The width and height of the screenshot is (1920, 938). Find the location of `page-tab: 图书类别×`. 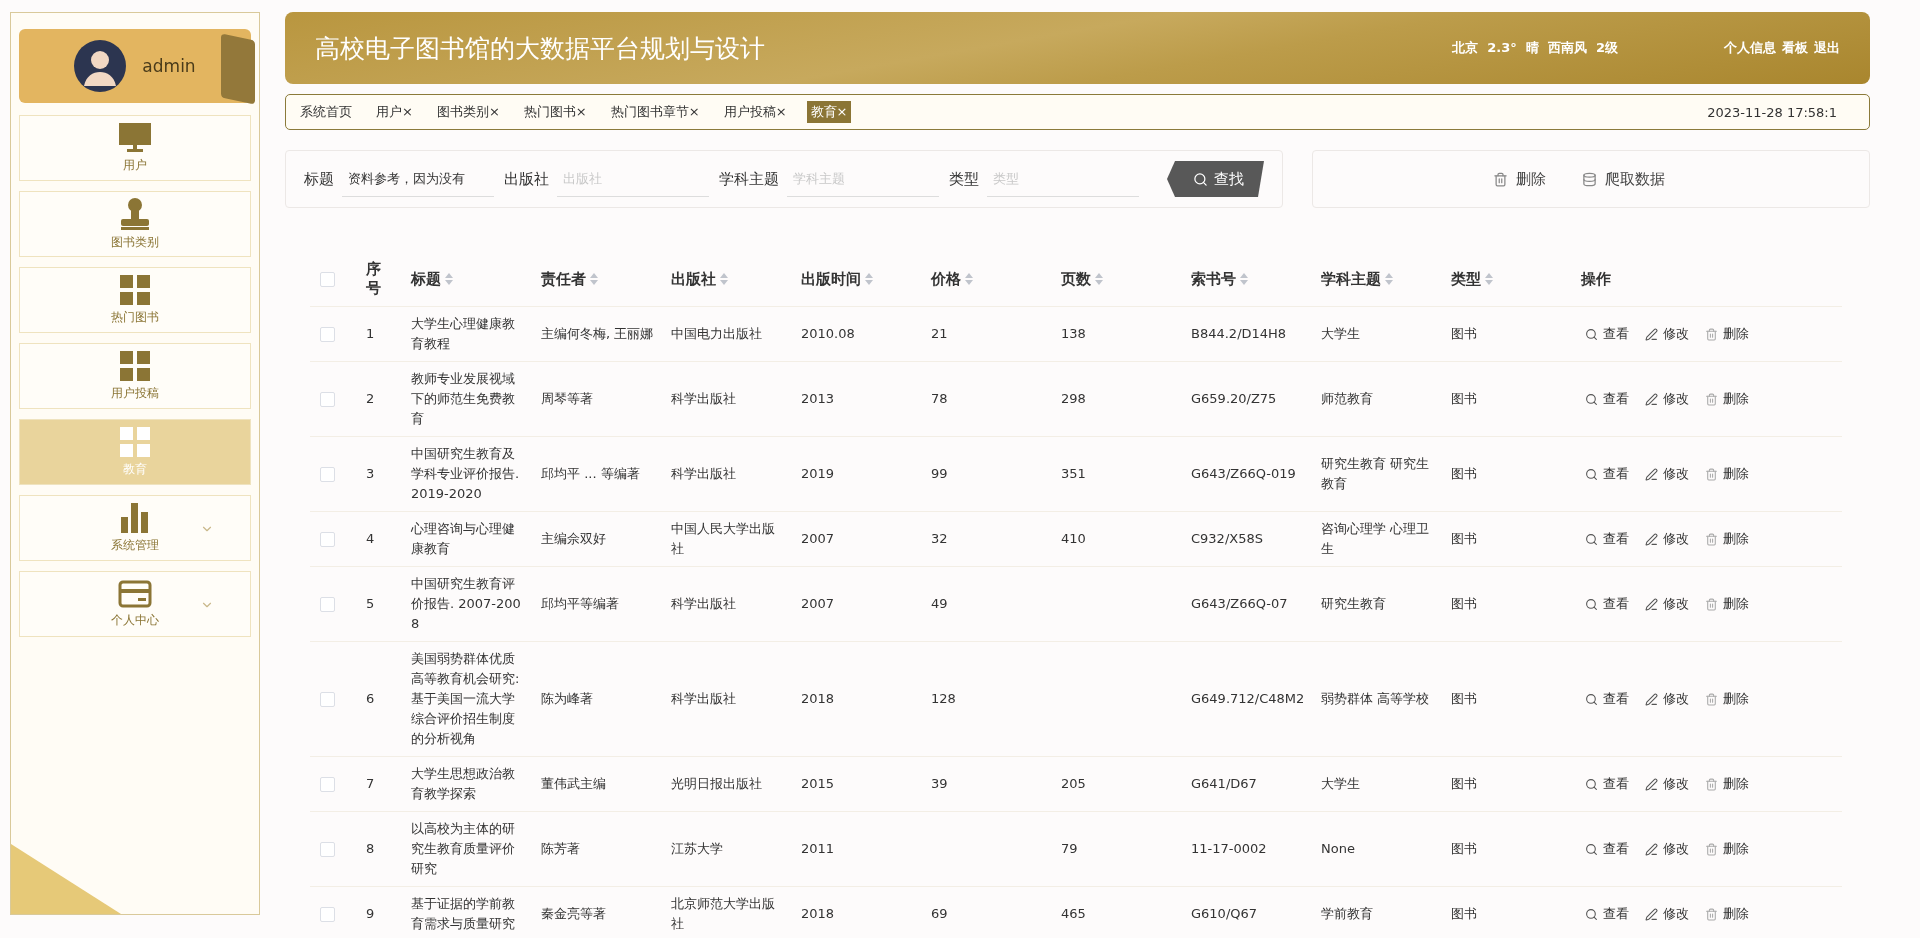

page-tab: 图书类别× is located at coordinates (468, 112).